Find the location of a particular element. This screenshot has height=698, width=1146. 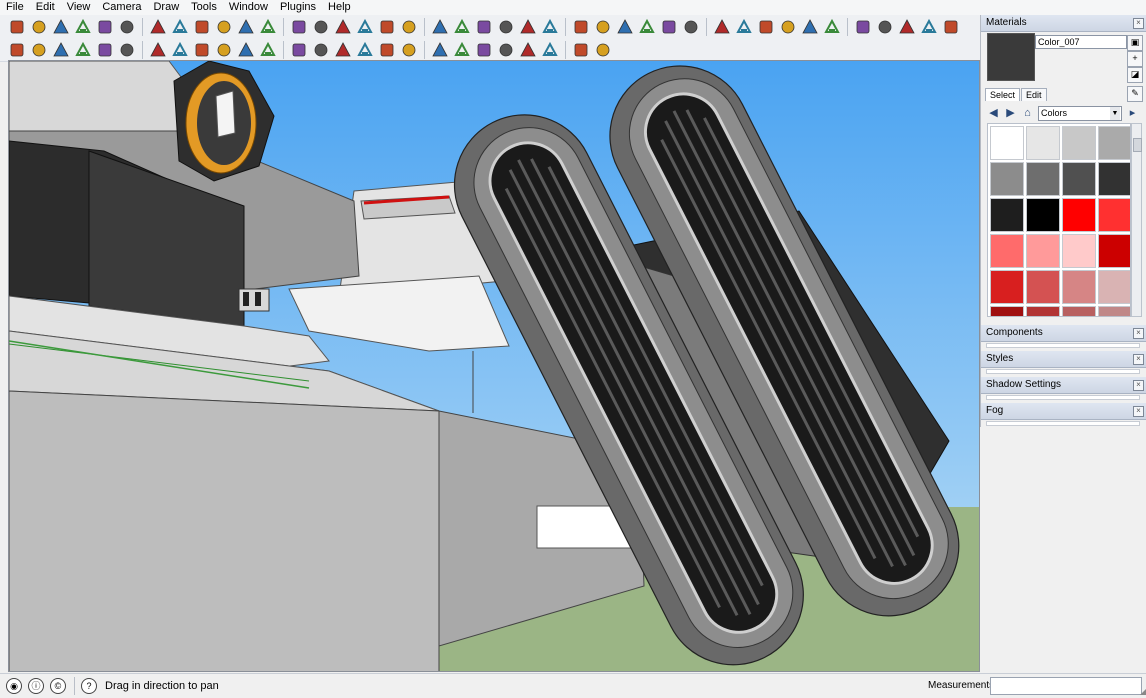

style-textured-icon is located at coordinates (669, 27).